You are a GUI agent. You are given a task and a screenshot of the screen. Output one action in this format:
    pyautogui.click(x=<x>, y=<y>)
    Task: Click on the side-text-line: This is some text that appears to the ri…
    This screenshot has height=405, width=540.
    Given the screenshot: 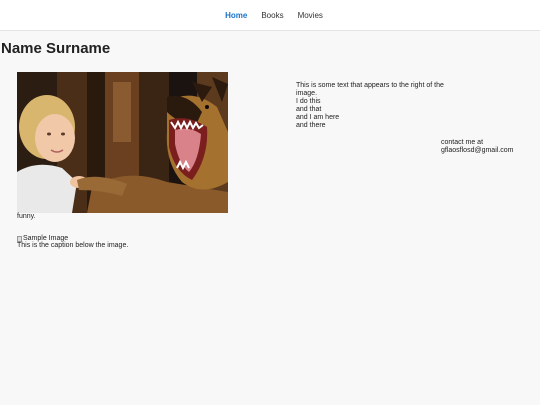 What is the action you would take?
    pyautogui.click(x=370, y=89)
    